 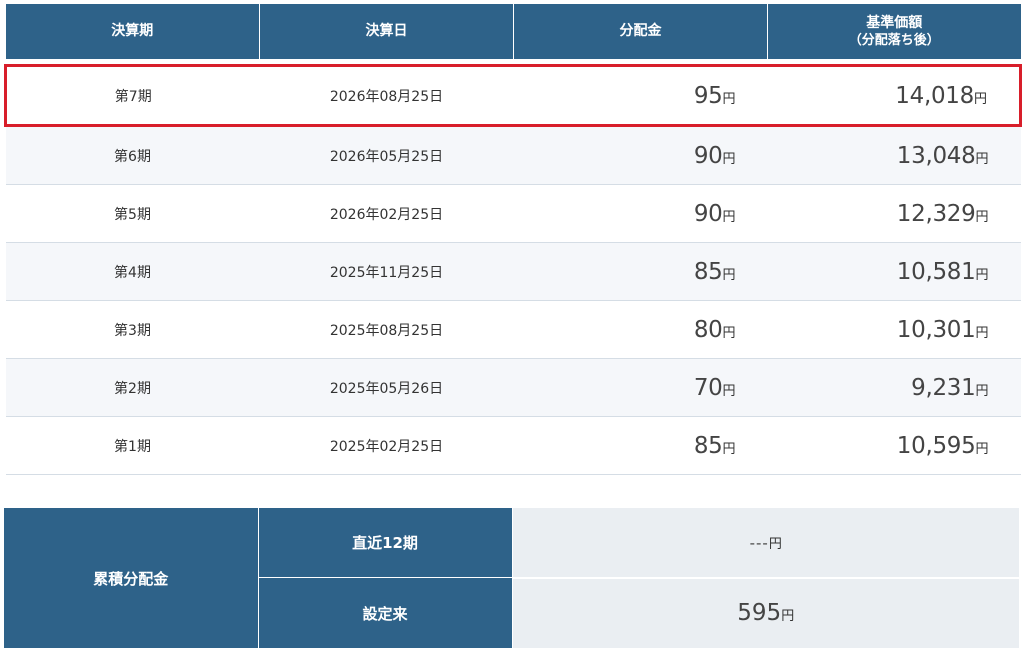 What do you see at coordinates (386, 387) in the screenshot?
I see `row-date: 2025年05月26日` at bounding box center [386, 387].